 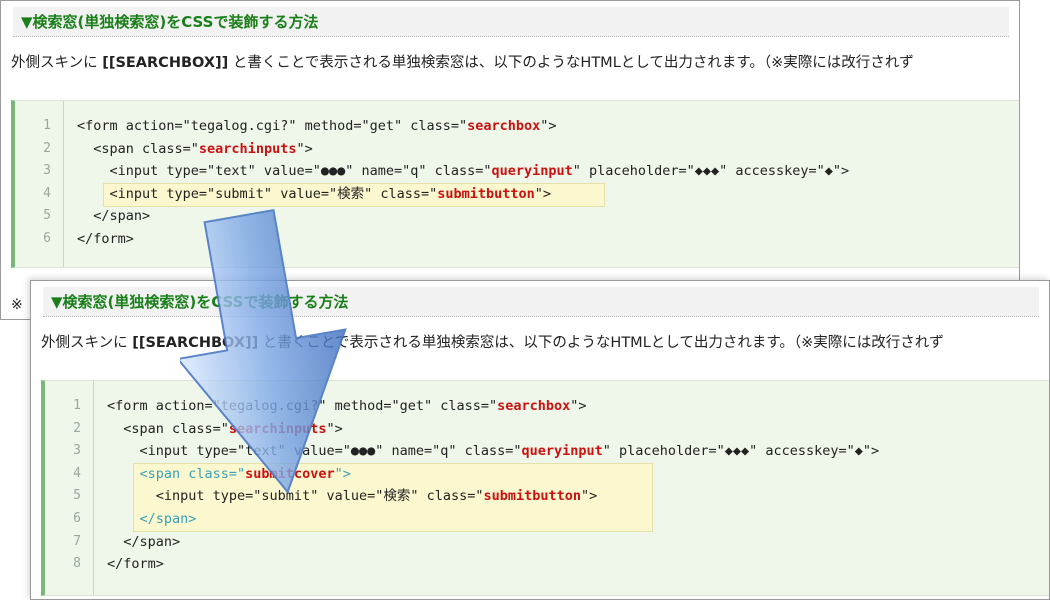 What do you see at coordinates (547, 542) in the screenshot?
I see `code-line: 7 </span>` at bounding box center [547, 542].